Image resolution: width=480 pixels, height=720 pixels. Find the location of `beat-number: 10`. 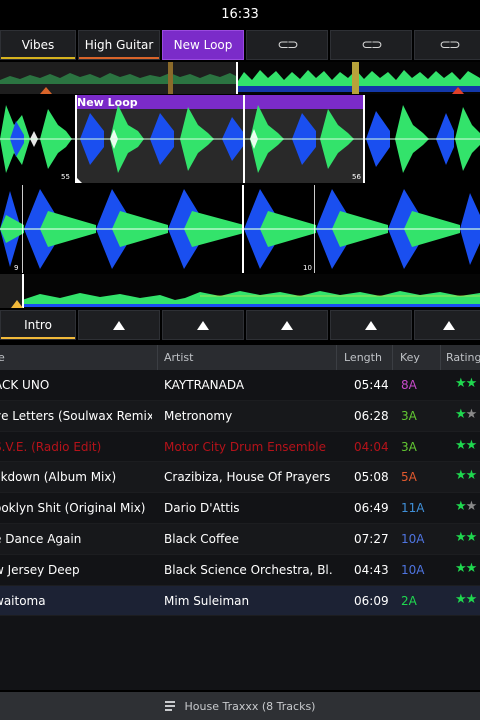

beat-number: 10 is located at coordinates (307, 268).